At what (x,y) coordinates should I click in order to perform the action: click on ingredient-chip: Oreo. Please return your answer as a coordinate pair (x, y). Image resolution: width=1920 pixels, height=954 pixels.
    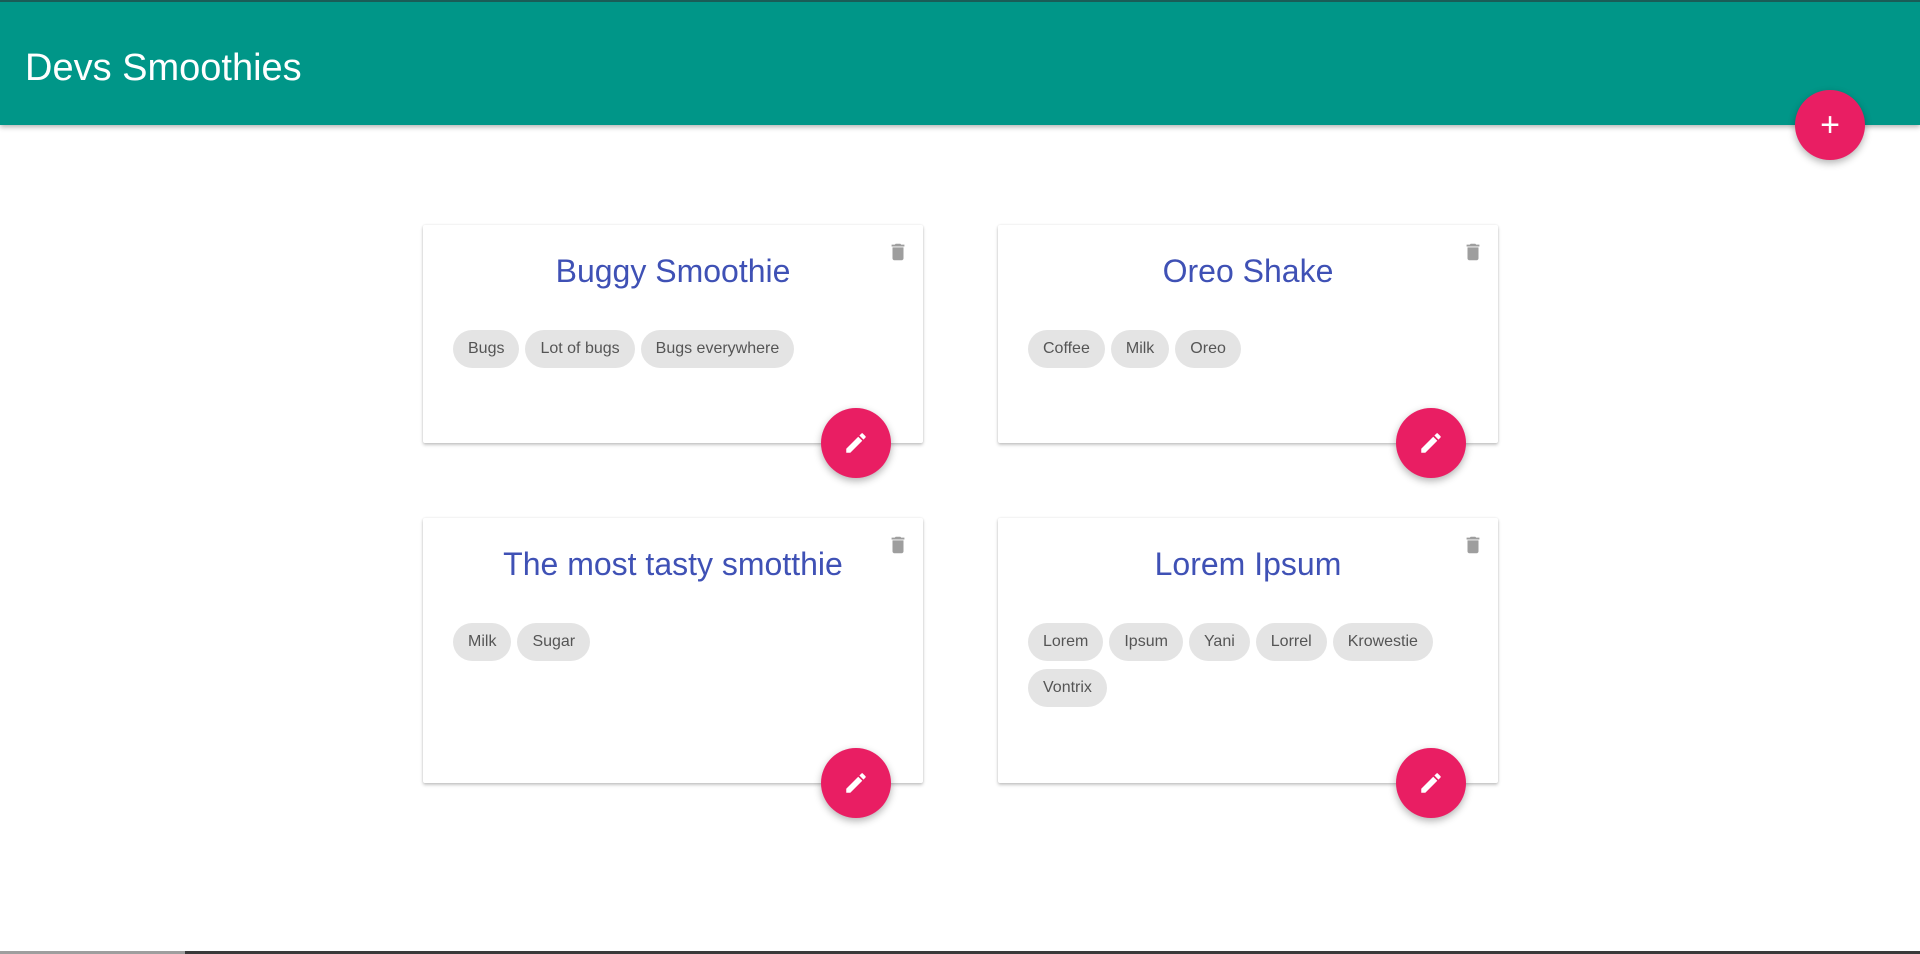
    Looking at the image, I should click on (1208, 349).